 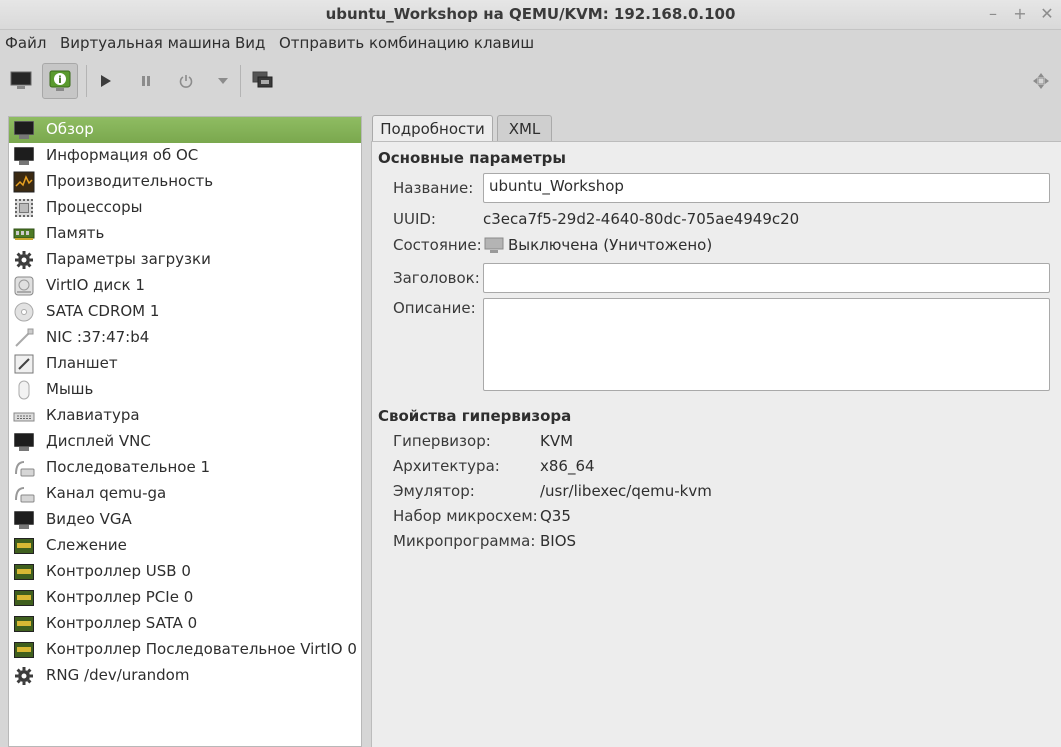 What do you see at coordinates (106, 493) in the screenshot?
I see `sidebar-item-label: Канал qemu-ga` at bounding box center [106, 493].